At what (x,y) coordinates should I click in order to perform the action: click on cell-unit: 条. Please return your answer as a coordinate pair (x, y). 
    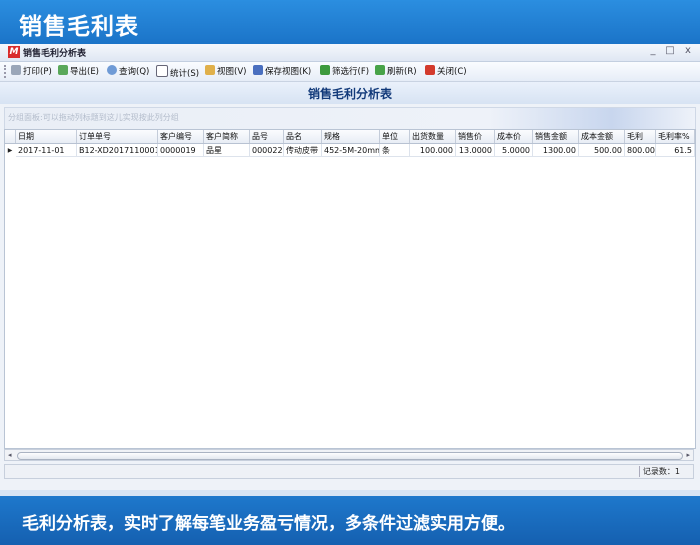
    Looking at the image, I should click on (395, 150).